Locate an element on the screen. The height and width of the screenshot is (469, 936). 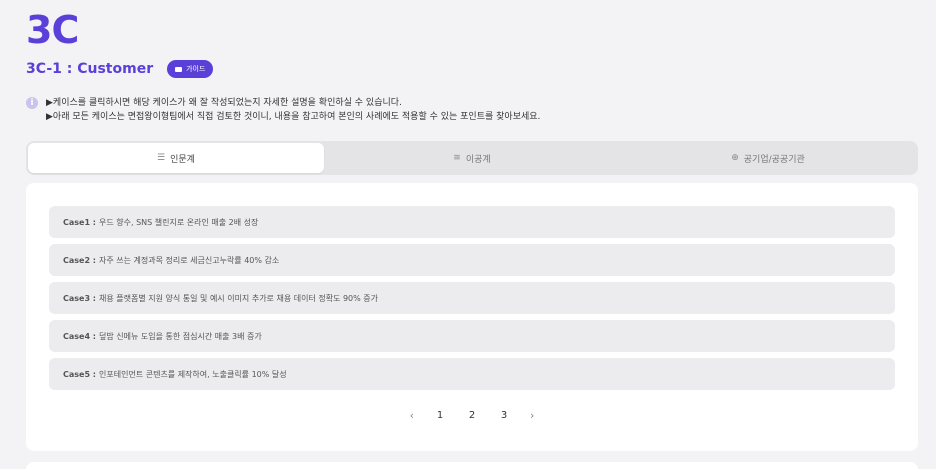
tab-humanities: ☰ 인문계 is located at coordinates (176, 158).